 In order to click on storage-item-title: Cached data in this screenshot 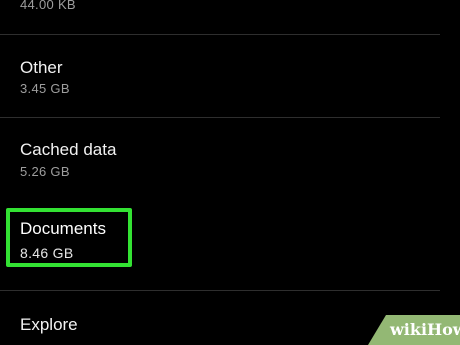, I will do `click(68, 149)`.